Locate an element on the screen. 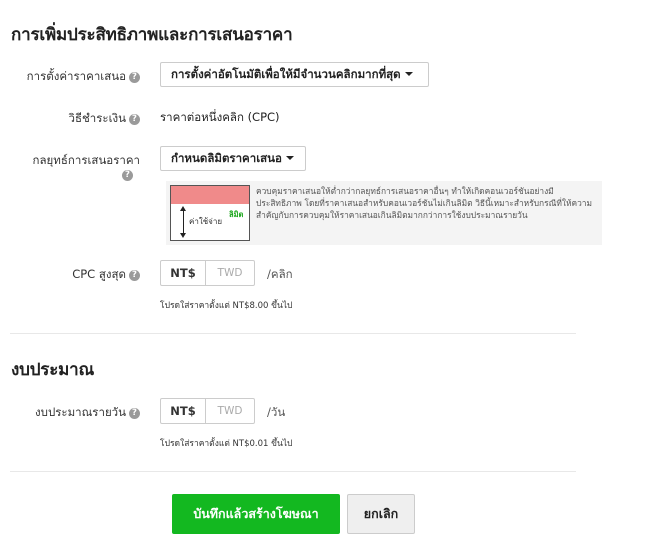  daily-budget-hint: โปรดใส่ราคาตั้งแต่ NT$0.01 ขึ้นไป is located at coordinates (226, 444).